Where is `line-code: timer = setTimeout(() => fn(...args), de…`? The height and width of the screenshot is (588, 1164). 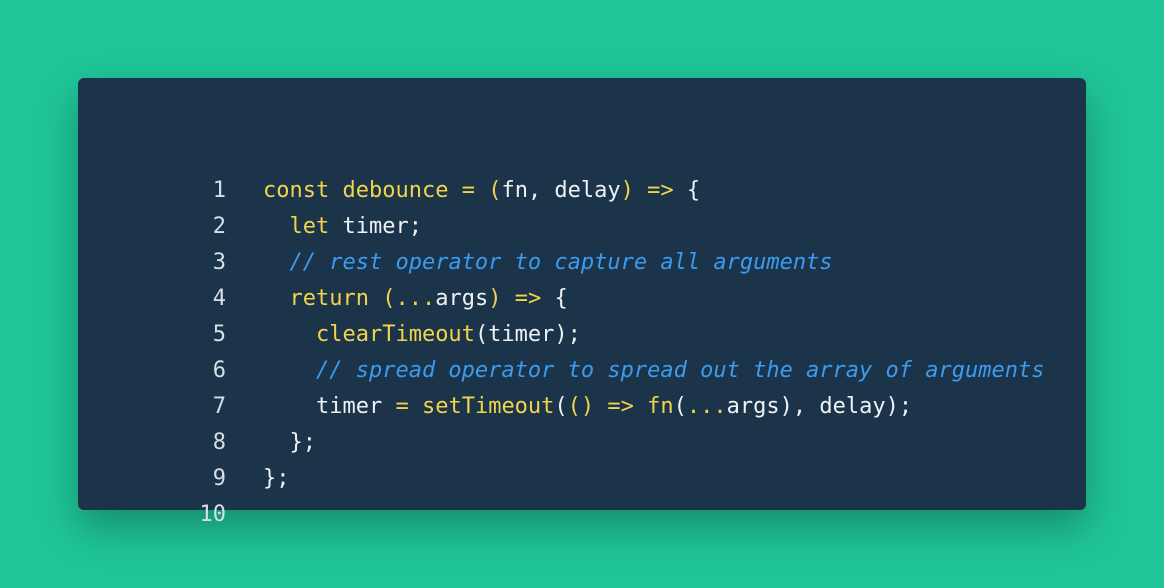
line-code: timer = setTimeout(() => fn(...args), de… is located at coordinates (587, 407).